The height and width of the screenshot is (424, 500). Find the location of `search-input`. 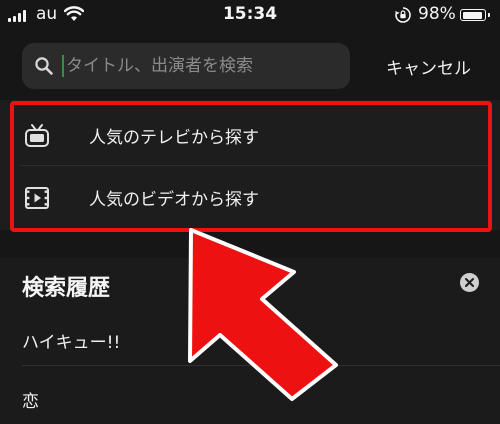

search-input is located at coordinates (201, 66).